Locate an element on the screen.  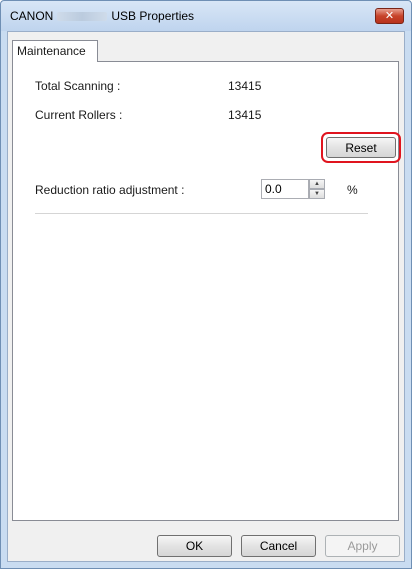
chevron-down-icon: ▼ is located at coordinates (317, 194).